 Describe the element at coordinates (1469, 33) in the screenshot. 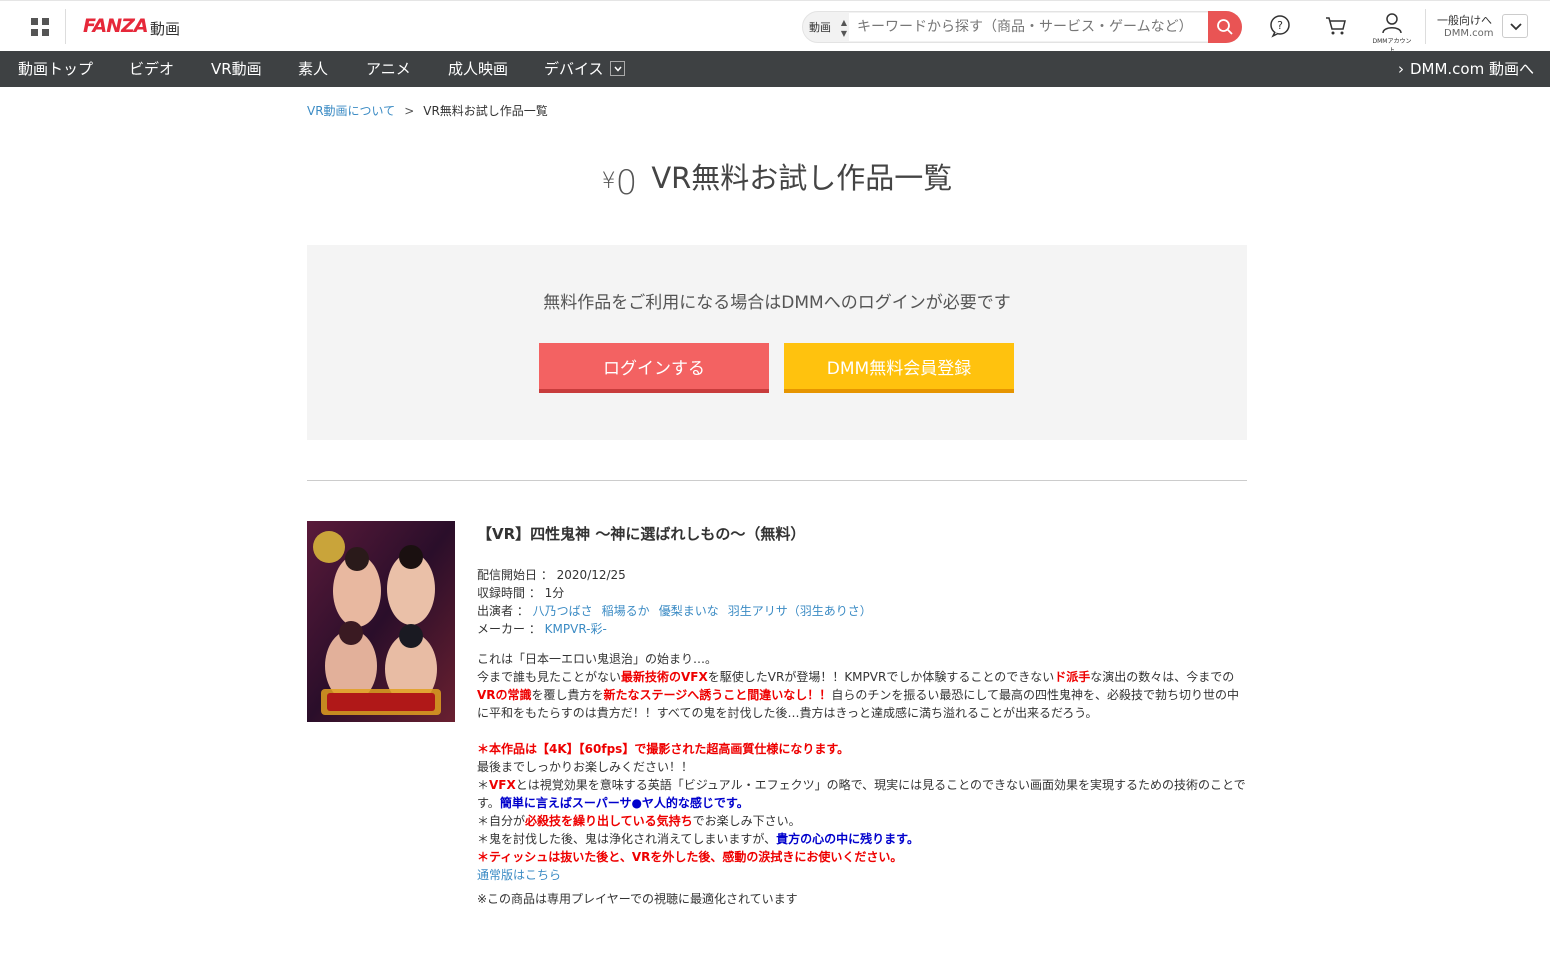

I see `region-site-label: DMM.com` at that location.